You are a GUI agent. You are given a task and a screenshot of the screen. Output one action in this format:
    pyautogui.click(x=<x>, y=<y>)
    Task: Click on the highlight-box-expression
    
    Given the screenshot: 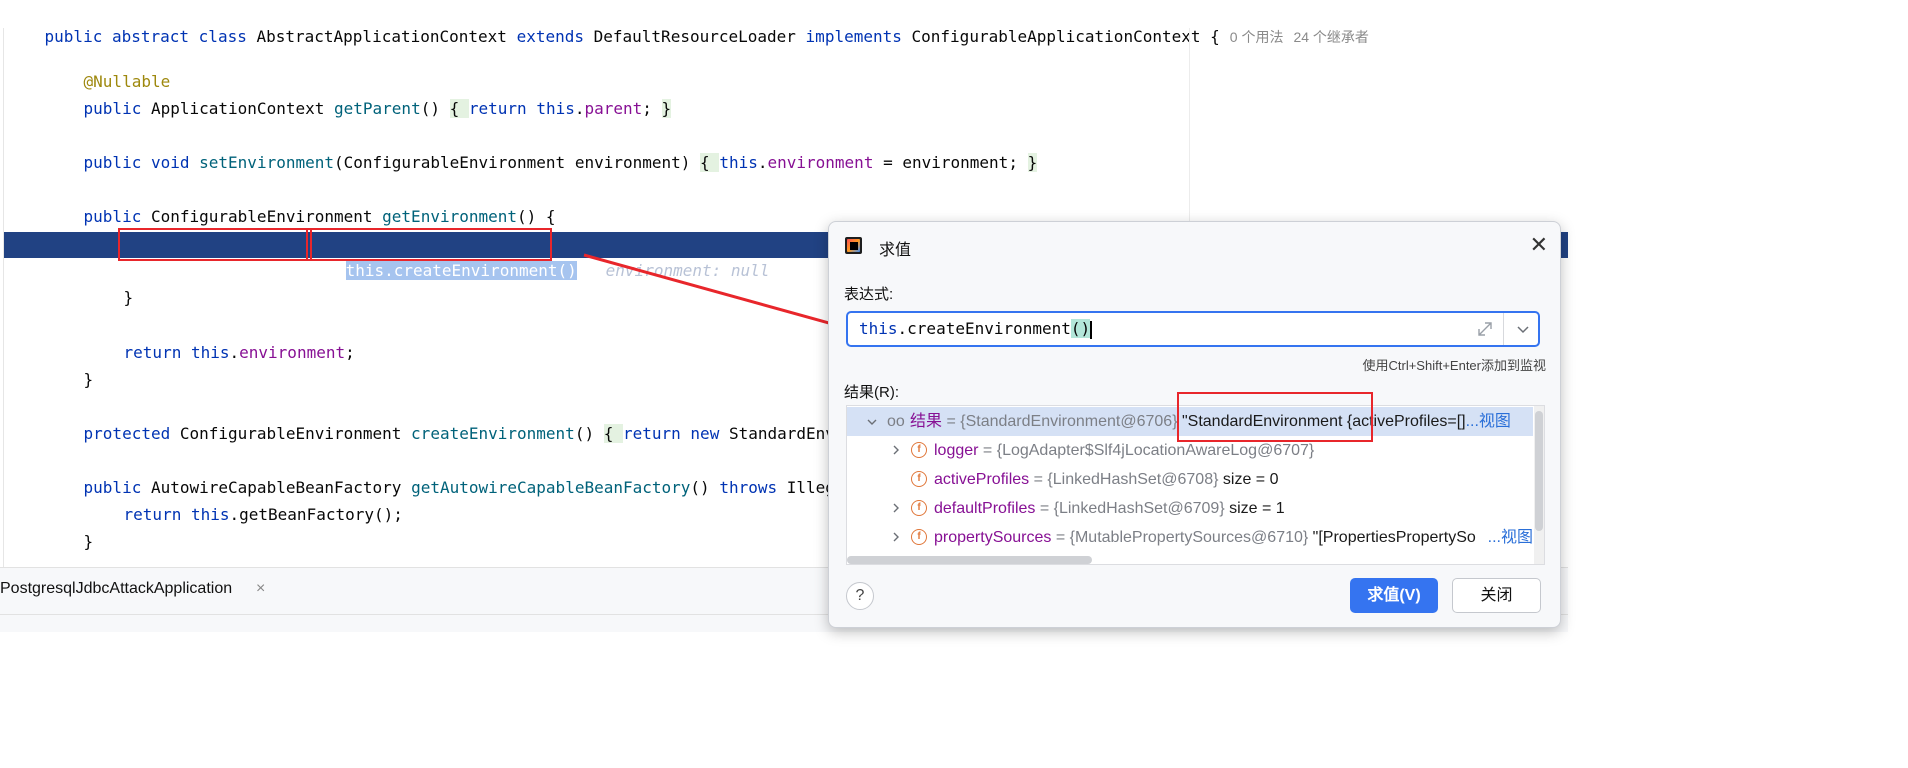 What is the action you would take?
    pyautogui.click(x=429, y=244)
    